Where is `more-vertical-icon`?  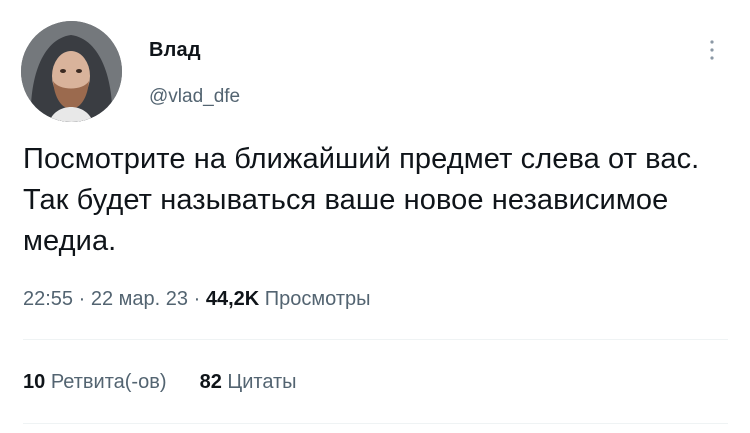 more-vertical-icon is located at coordinates (712, 50).